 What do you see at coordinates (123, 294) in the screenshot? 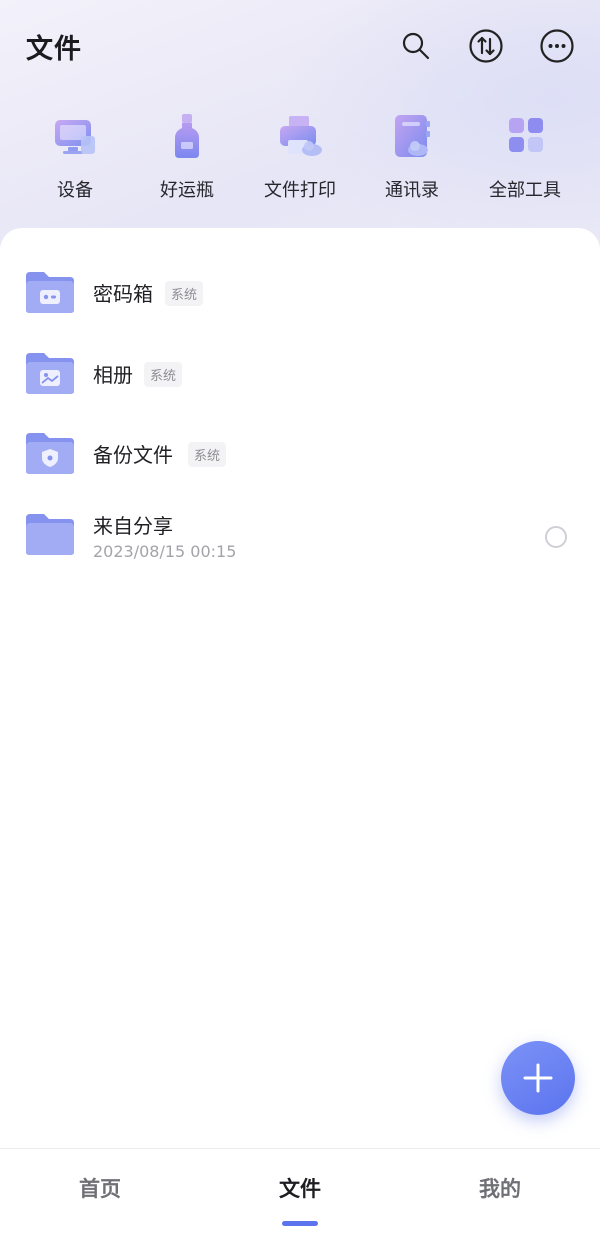
I see `folder-name: 密码箱` at bounding box center [123, 294].